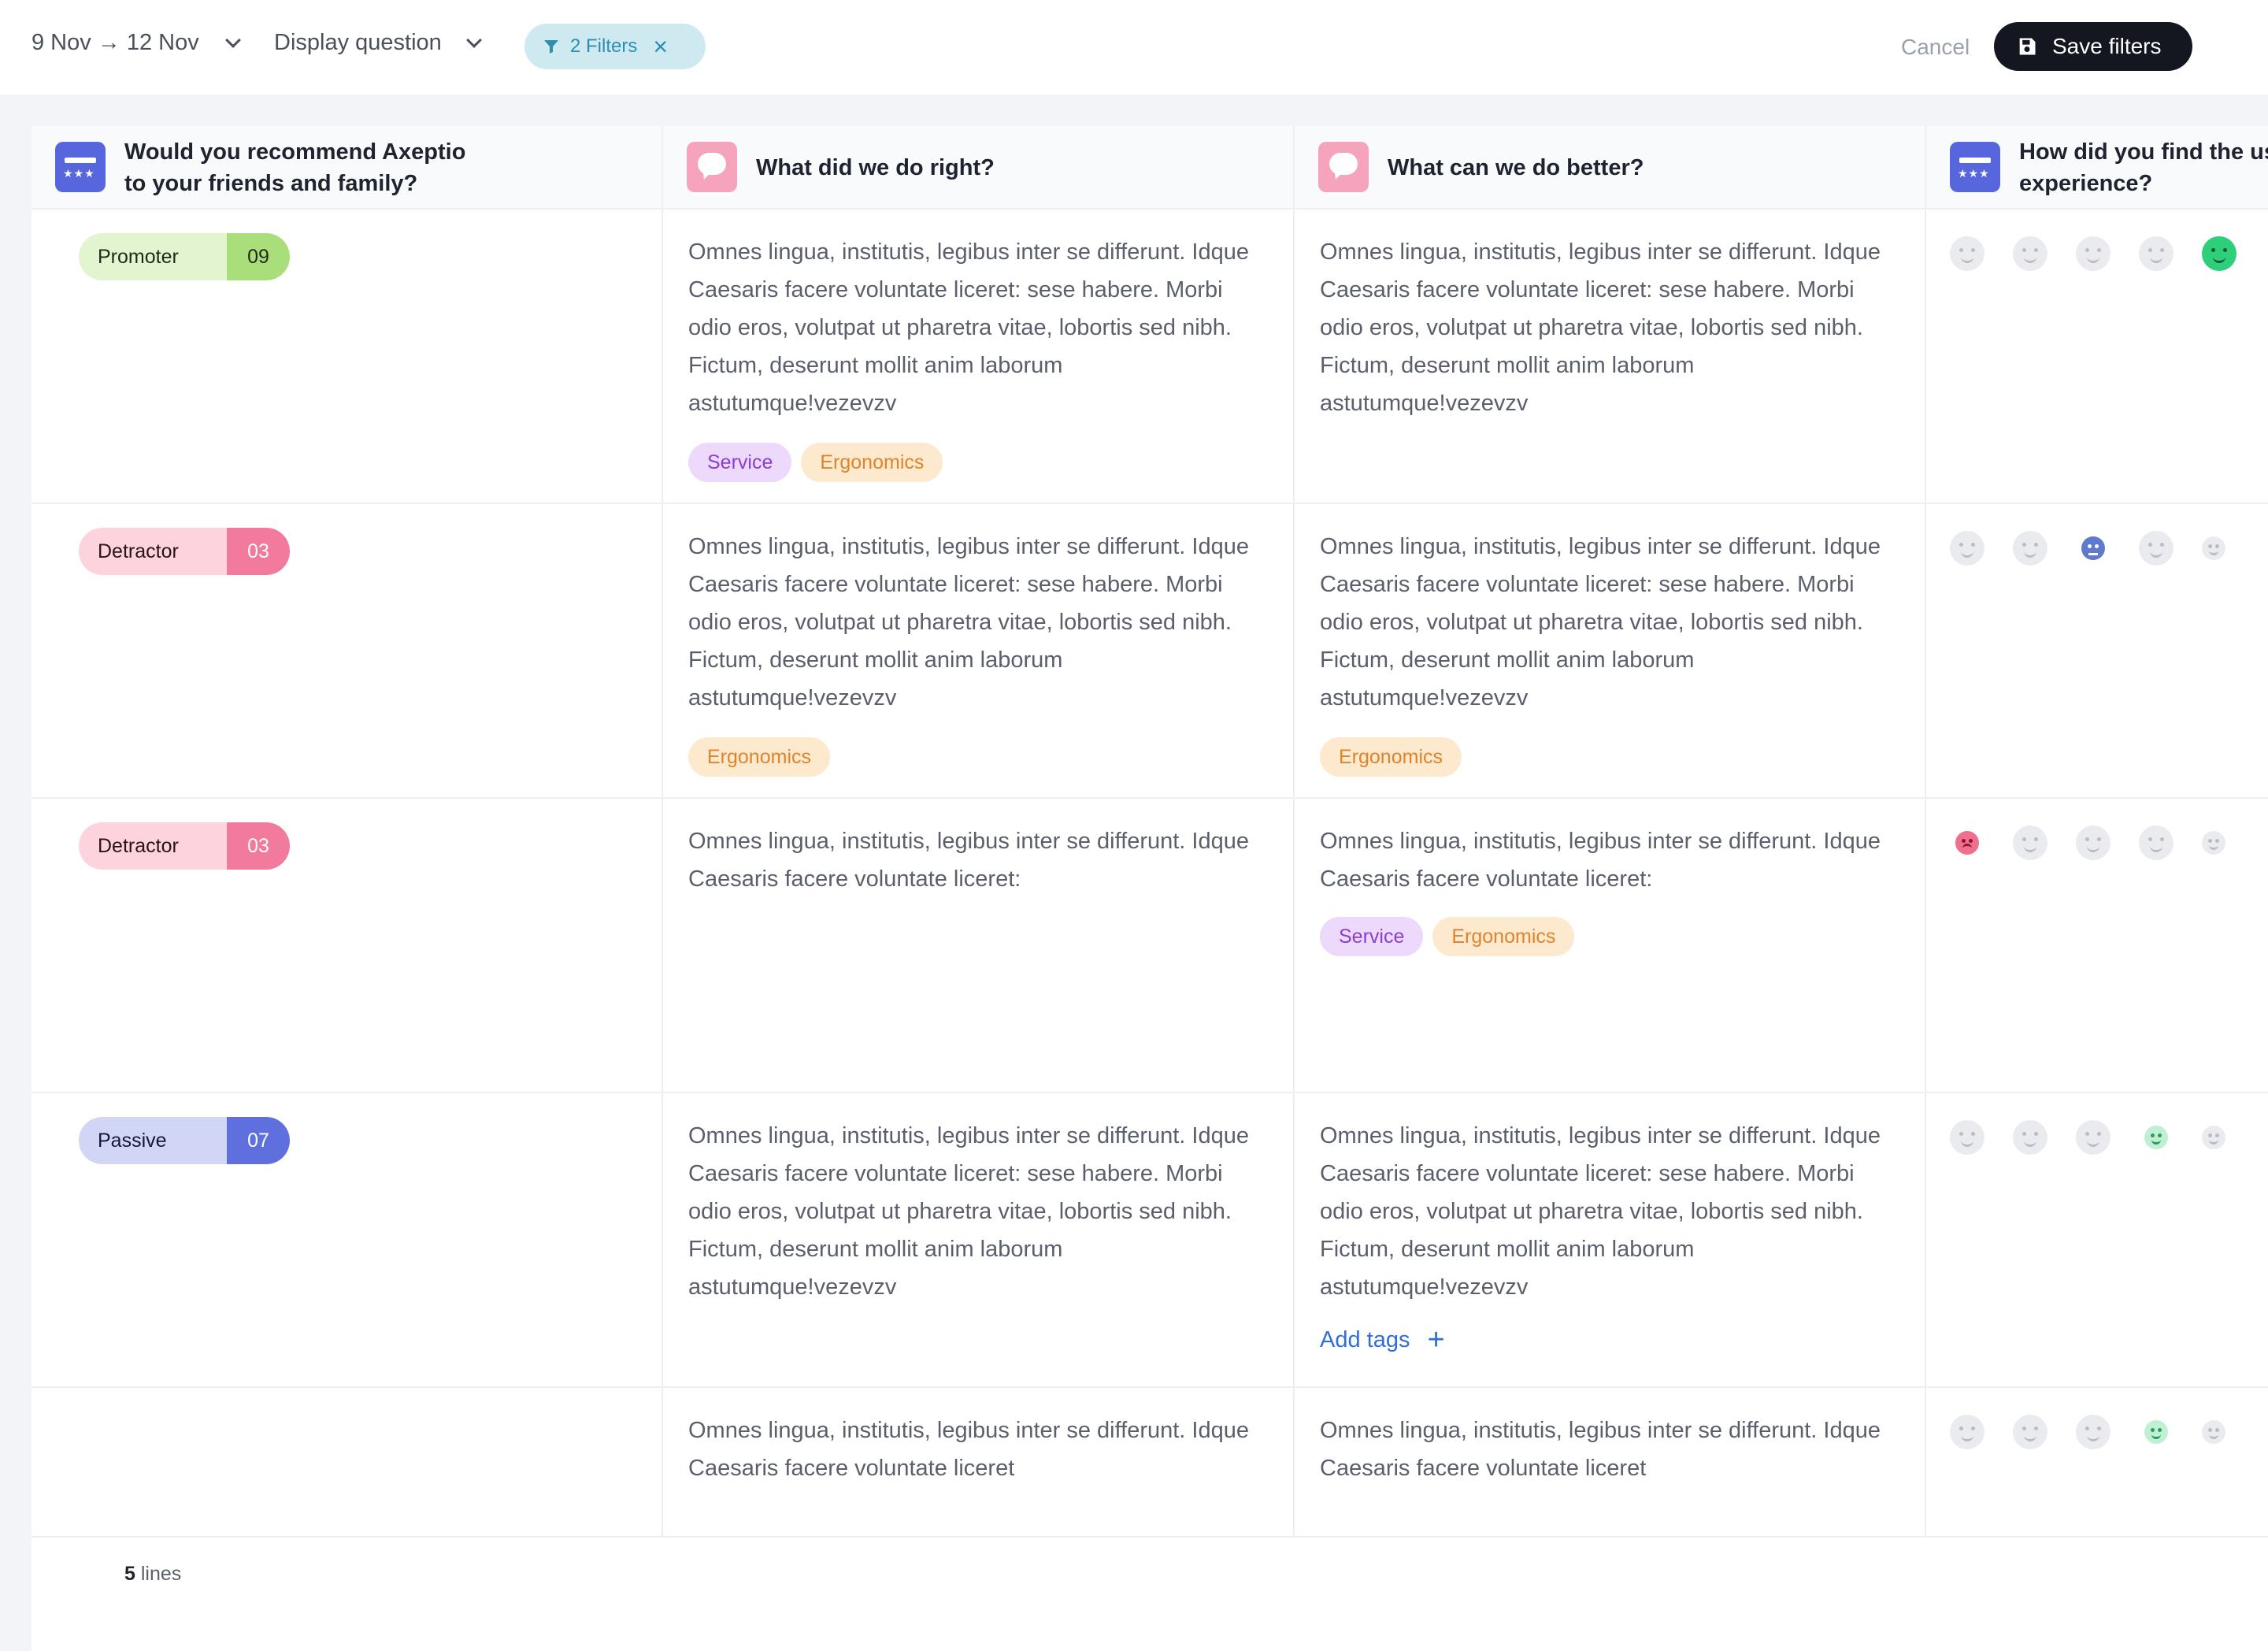  What do you see at coordinates (258, 846) in the screenshot?
I see `nps-score: 03` at bounding box center [258, 846].